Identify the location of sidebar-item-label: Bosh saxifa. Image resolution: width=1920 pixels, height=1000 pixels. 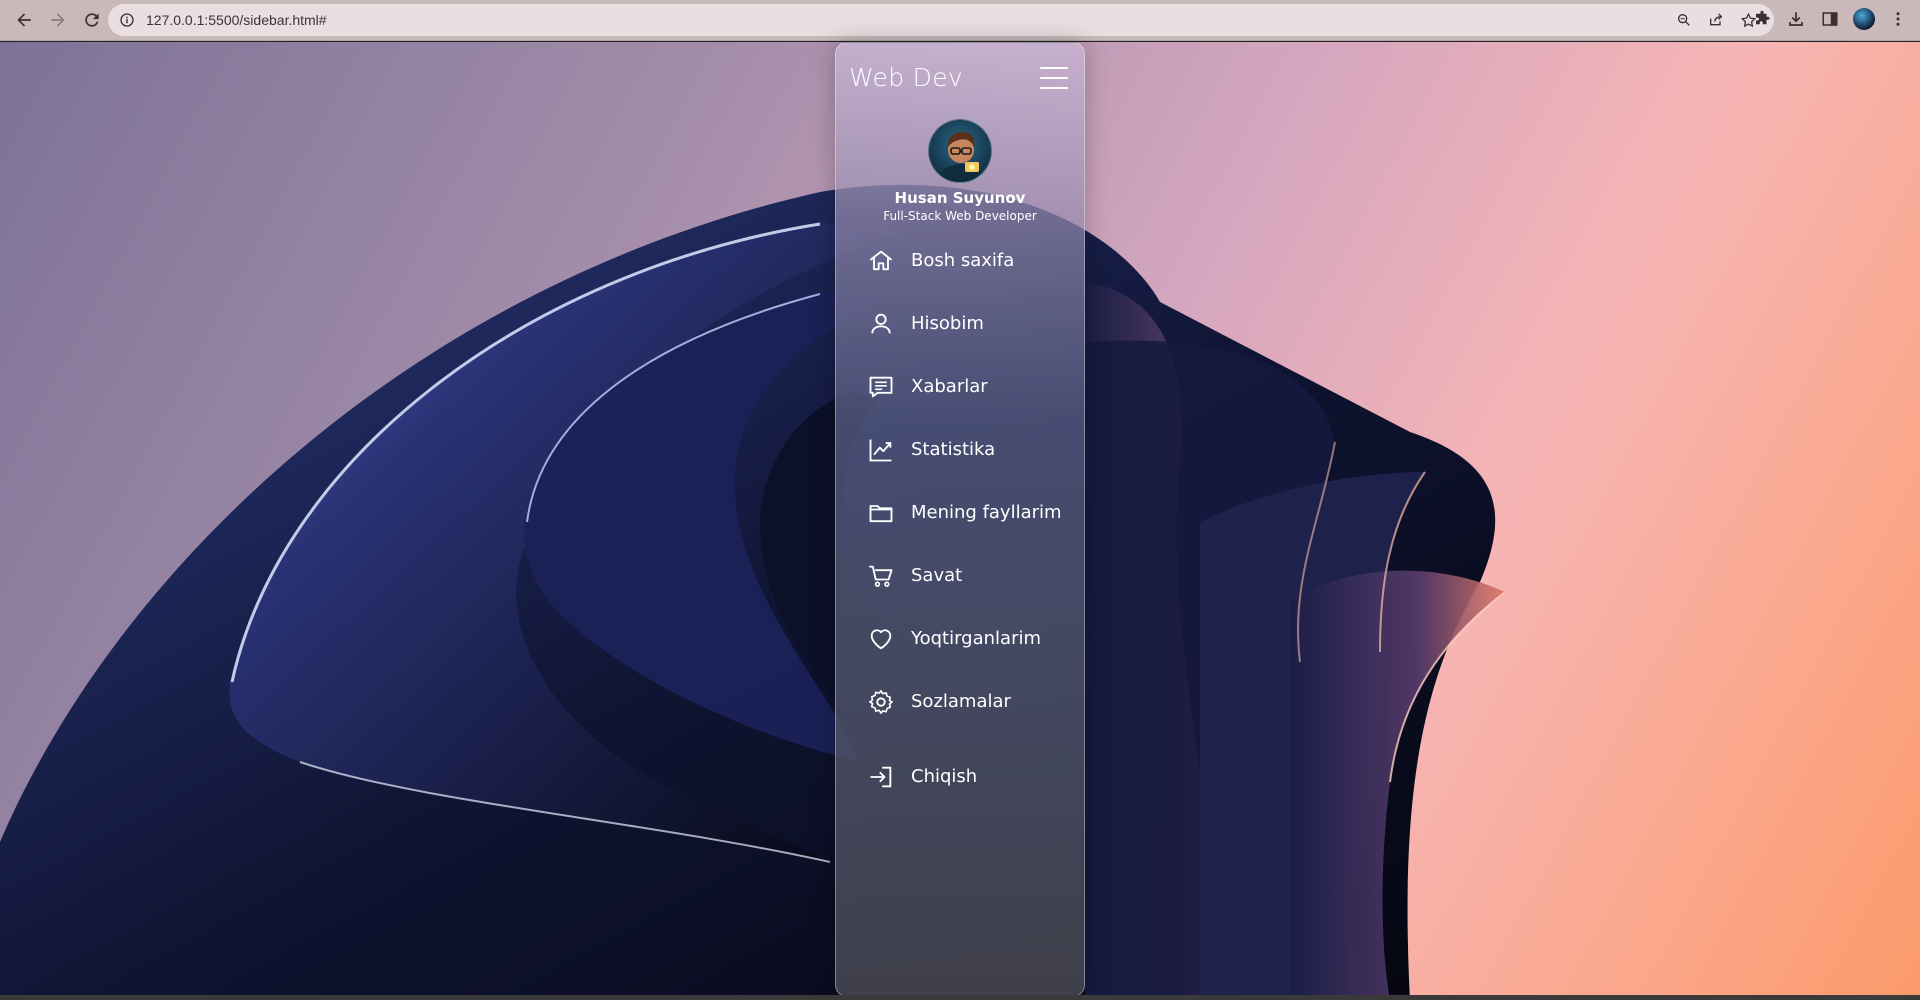
(963, 260).